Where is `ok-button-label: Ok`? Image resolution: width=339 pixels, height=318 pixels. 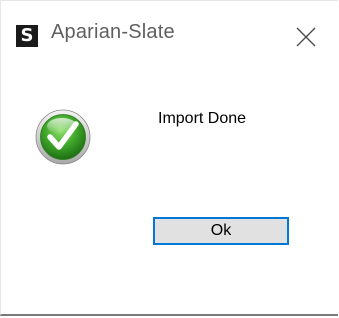
ok-button-label: Ok is located at coordinates (221, 230).